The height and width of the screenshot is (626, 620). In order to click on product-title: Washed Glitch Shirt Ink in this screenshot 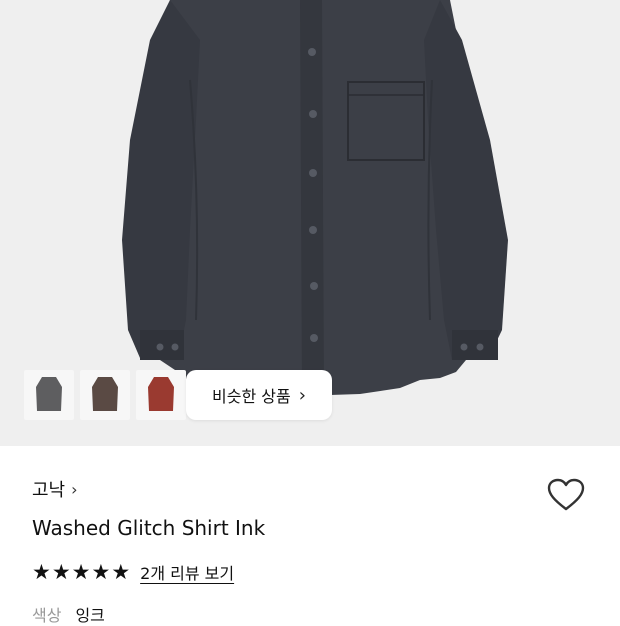, I will do `click(149, 528)`.